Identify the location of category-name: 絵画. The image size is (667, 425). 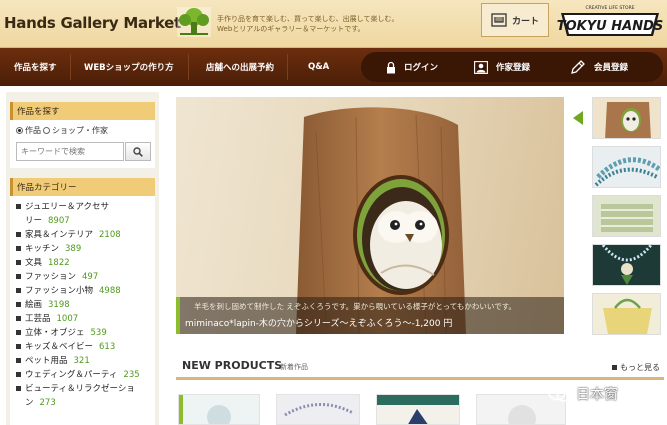
(34, 305).